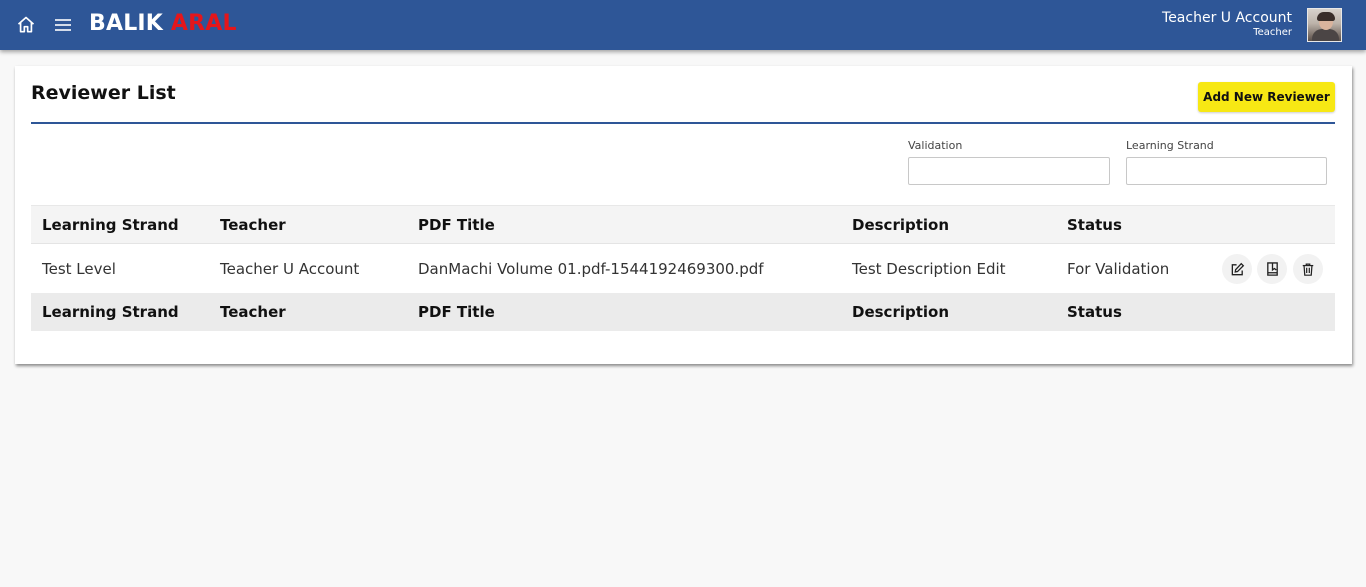  I want to click on view-document-button, so click(1272, 269).